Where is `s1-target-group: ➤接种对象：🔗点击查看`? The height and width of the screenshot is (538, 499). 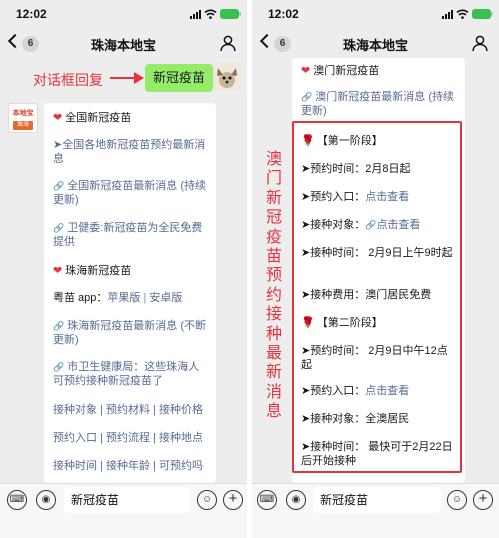 s1-target-group: ➤接种对象：🔗点击查看 is located at coordinates (361, 225).